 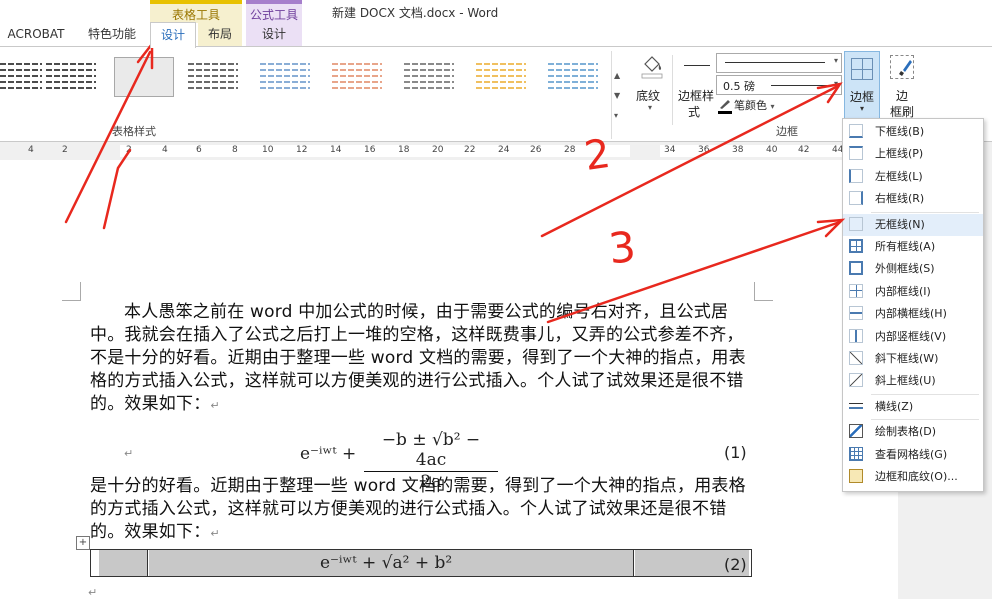 I want to click on menu-item: 绘制表格(D), so click(x=913, y=432).